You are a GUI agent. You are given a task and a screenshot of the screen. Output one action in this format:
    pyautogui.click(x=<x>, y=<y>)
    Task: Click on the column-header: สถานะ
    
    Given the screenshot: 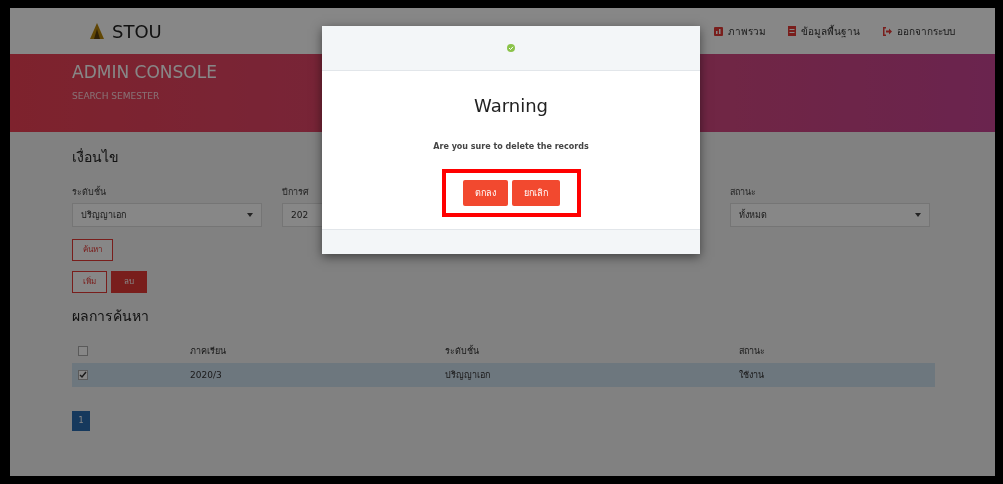 What is the action you would take?
    pyautogui.click(x=752, y=350)
    